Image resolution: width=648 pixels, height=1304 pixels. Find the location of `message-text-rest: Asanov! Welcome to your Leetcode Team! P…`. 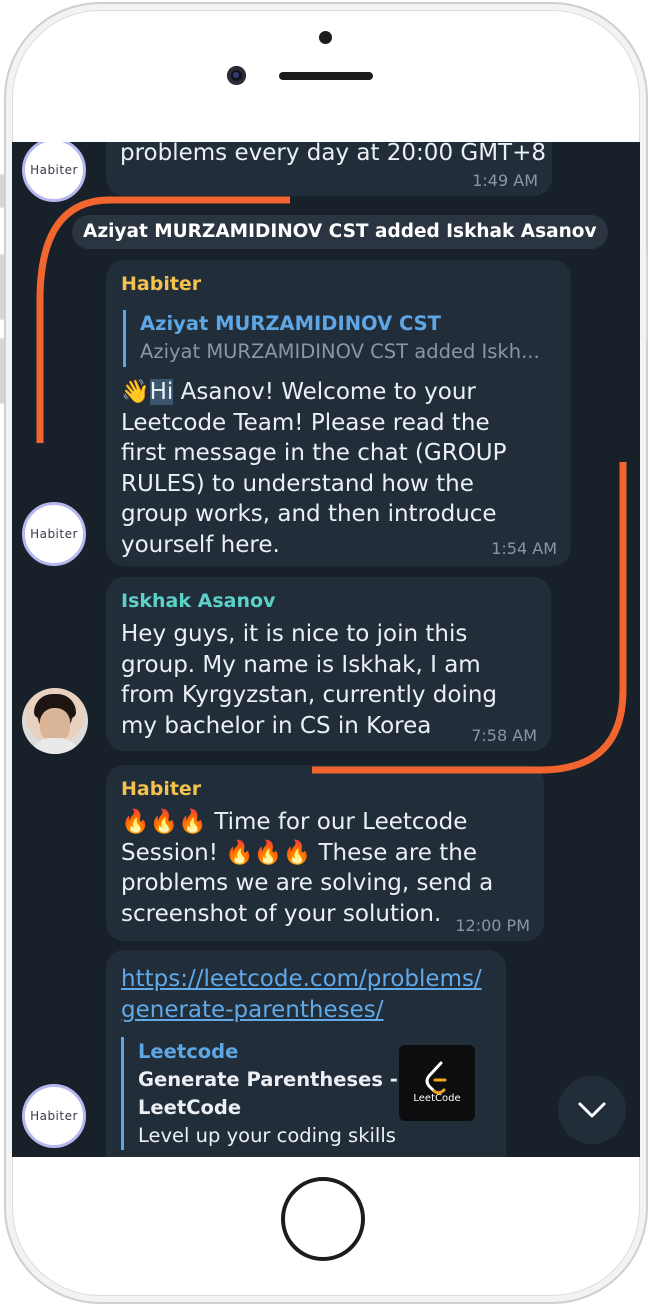

message-text-rest: Asanov! Welcome to your Leetcode Team! P… is located at coordinates (314, 468).